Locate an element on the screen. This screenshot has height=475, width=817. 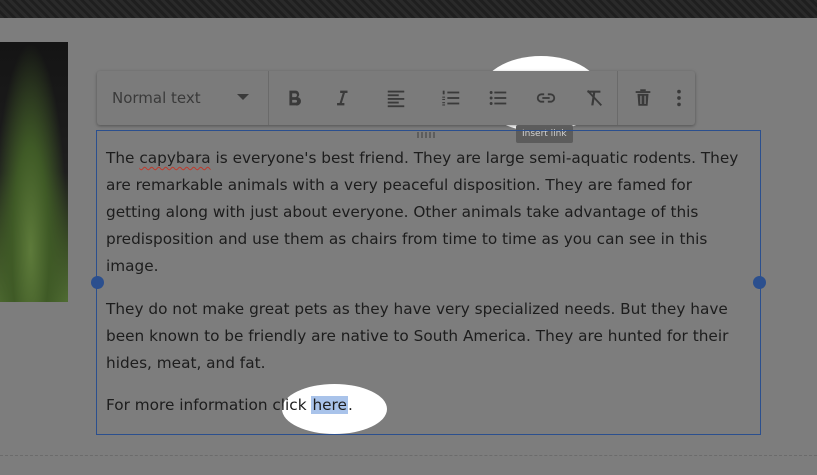
capybara-photo is located at coordinates (34, 172).